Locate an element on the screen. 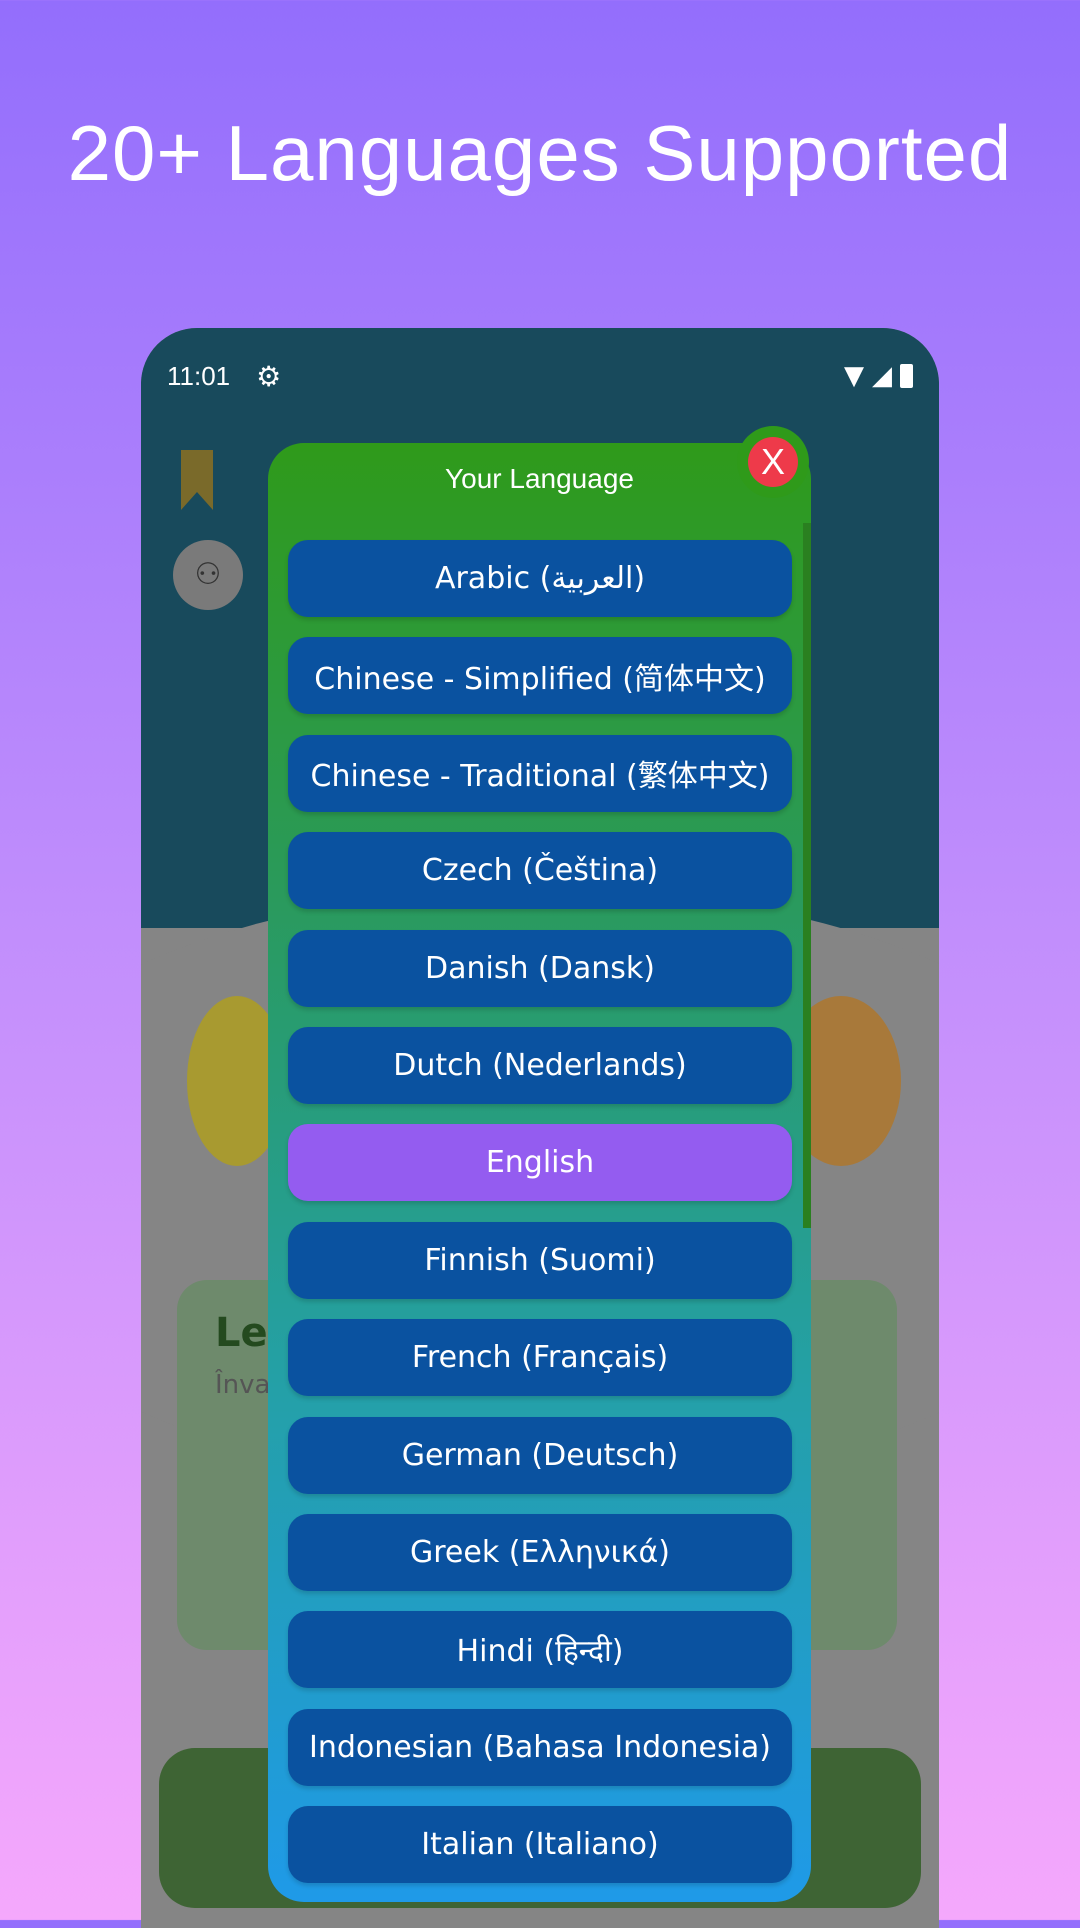 This screenshot has width=1080, height=1928. battery-icon is located at coordinates (906, 376).